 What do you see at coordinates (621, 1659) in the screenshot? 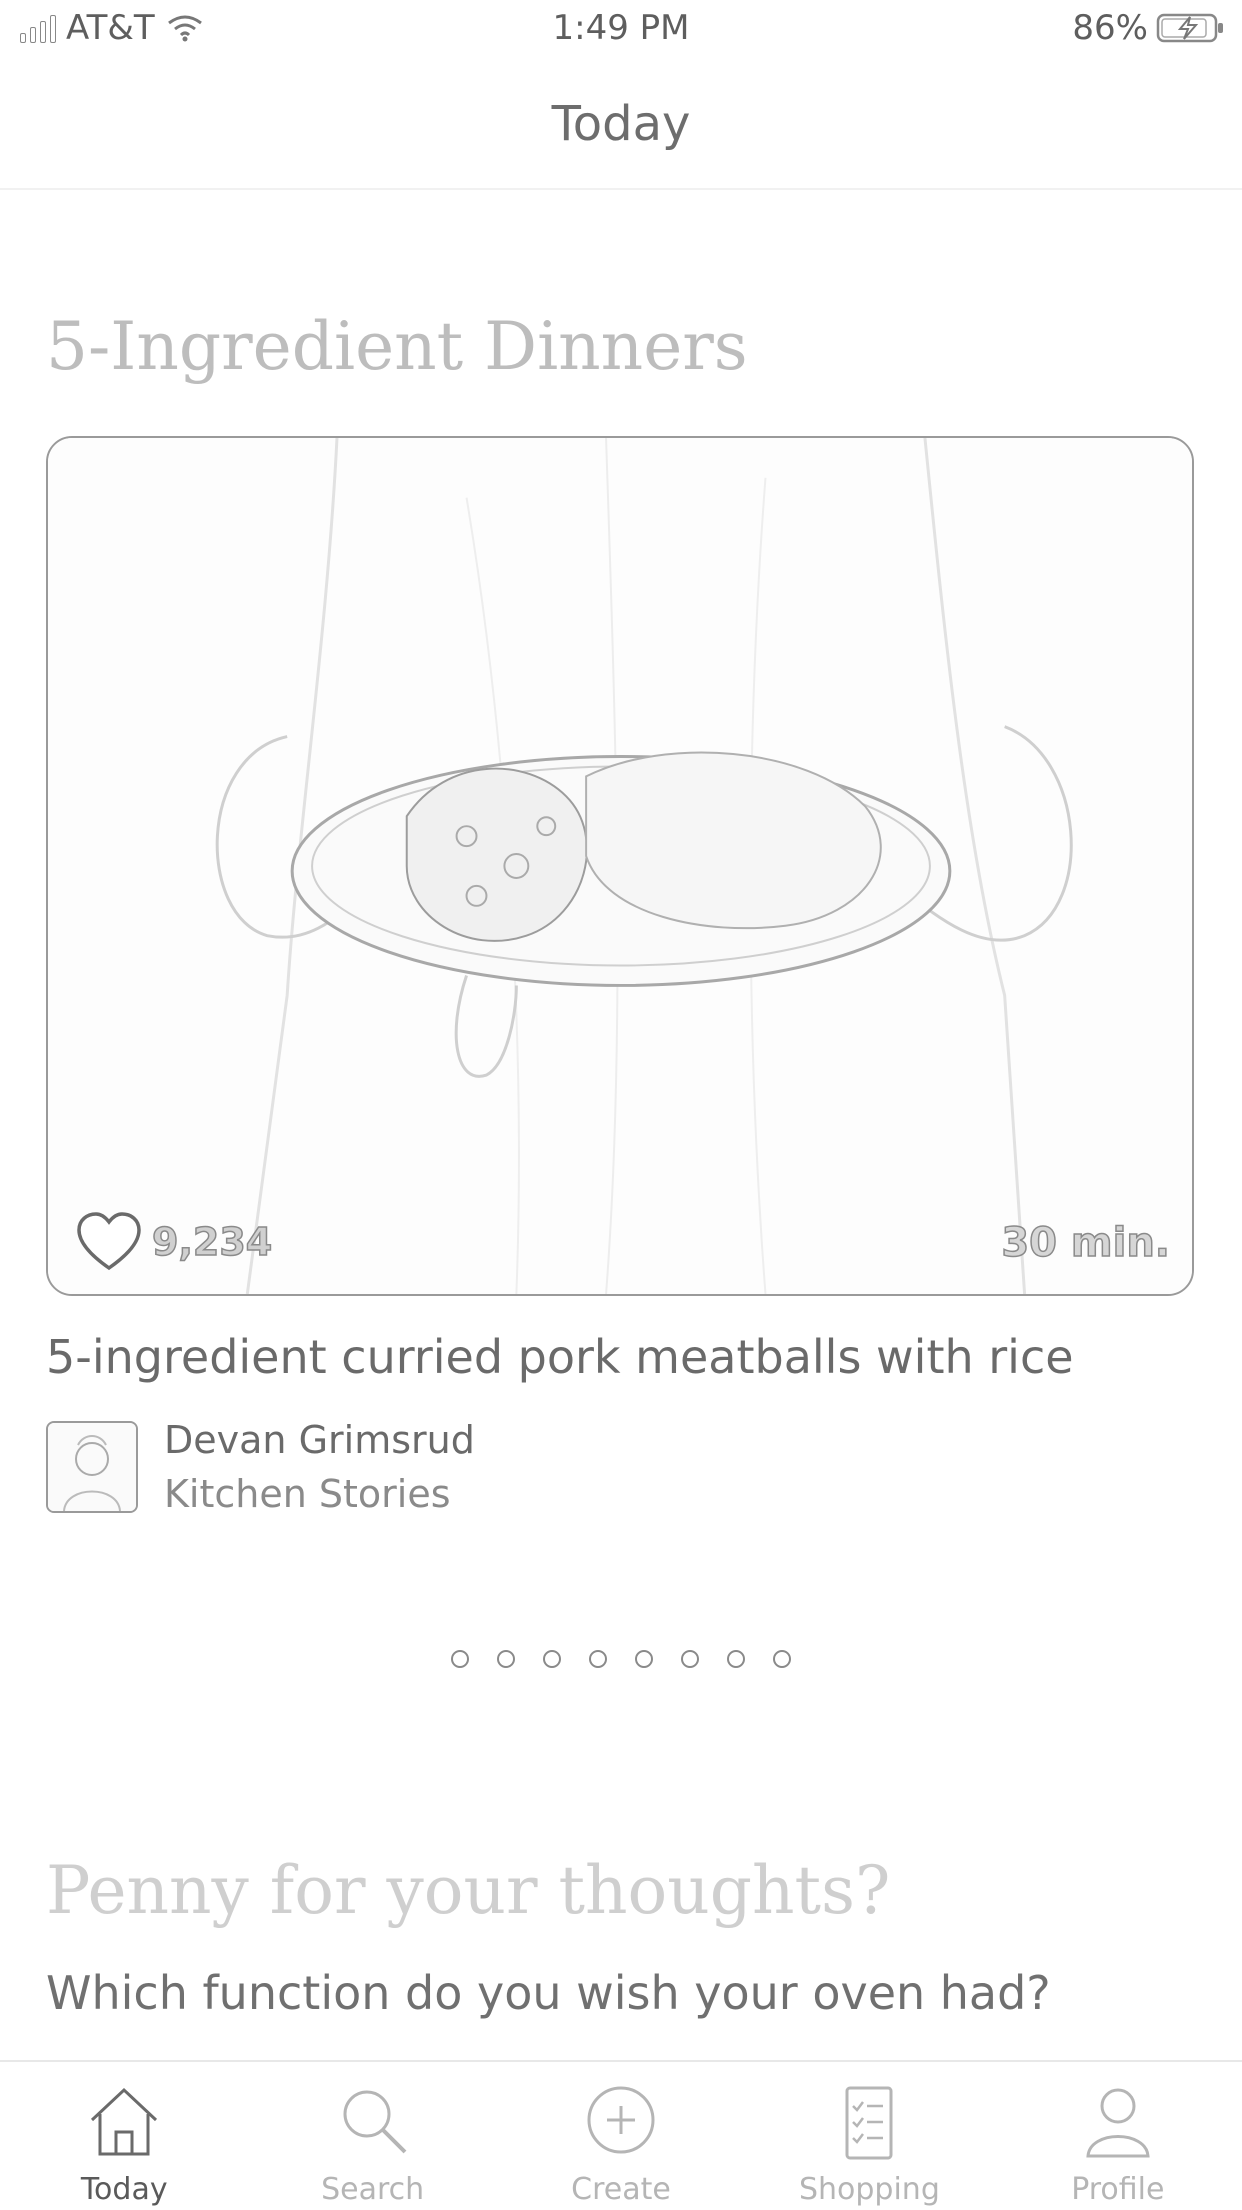
I see `carousel-page-indicator` at bounding box center [621, 1659].